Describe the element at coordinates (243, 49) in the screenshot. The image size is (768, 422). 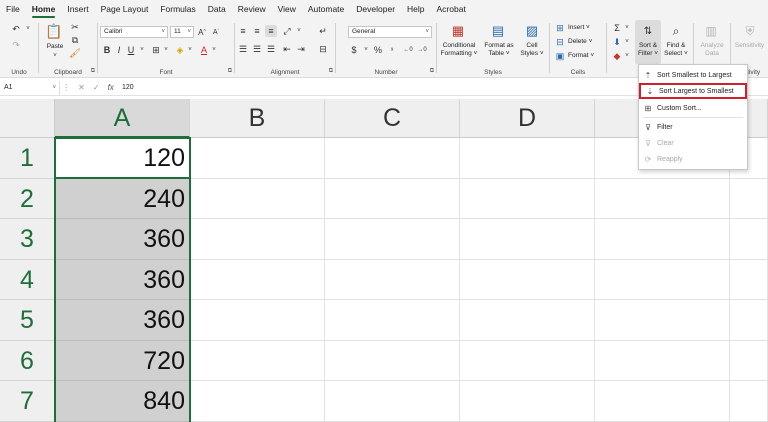
I see `align-left-icon: ☰` at that location.